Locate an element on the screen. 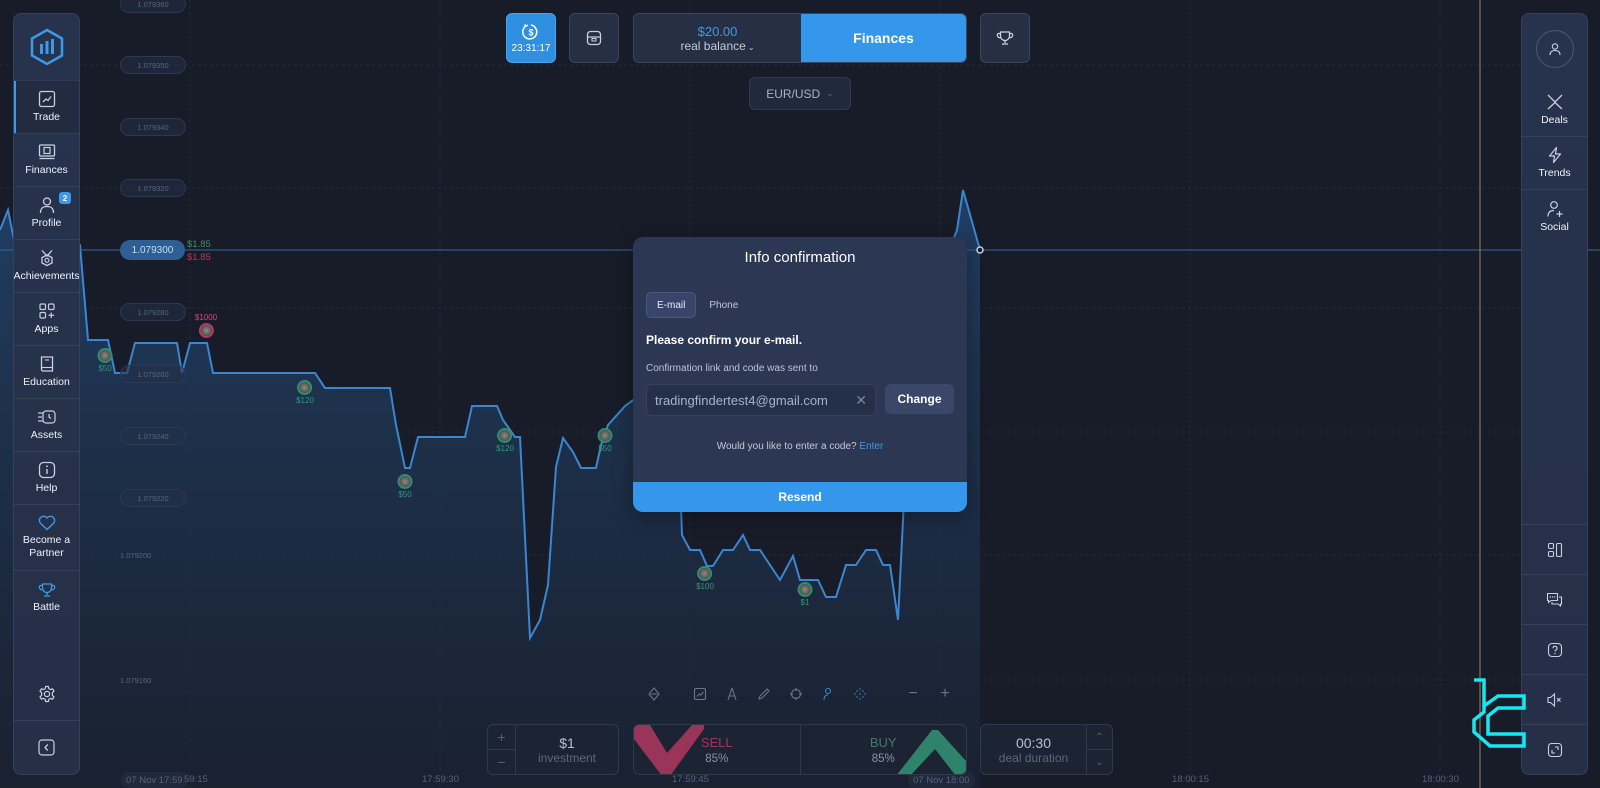  sell-button: SELL 85% is located at coordinates (717, 749).